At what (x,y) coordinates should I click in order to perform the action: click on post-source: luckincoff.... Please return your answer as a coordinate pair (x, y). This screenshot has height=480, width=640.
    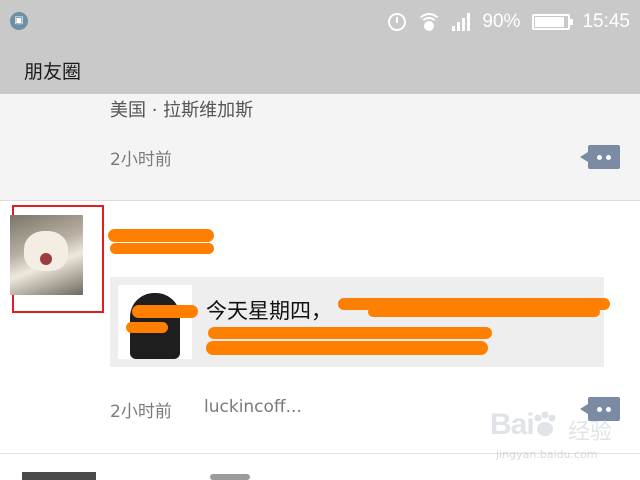
    Looking at the image, I should click on (253, 407).